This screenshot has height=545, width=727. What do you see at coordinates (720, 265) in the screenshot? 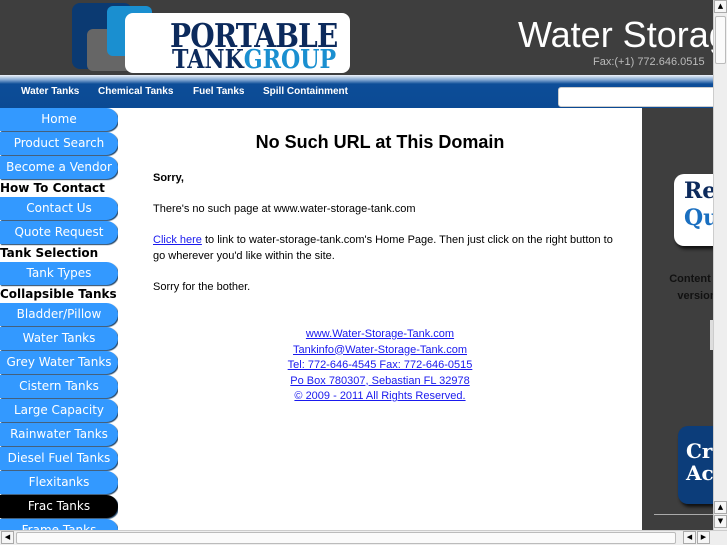
I see `vertical-scrollbar: ▲ ▲ ▼` at bounding box center [720, 265].